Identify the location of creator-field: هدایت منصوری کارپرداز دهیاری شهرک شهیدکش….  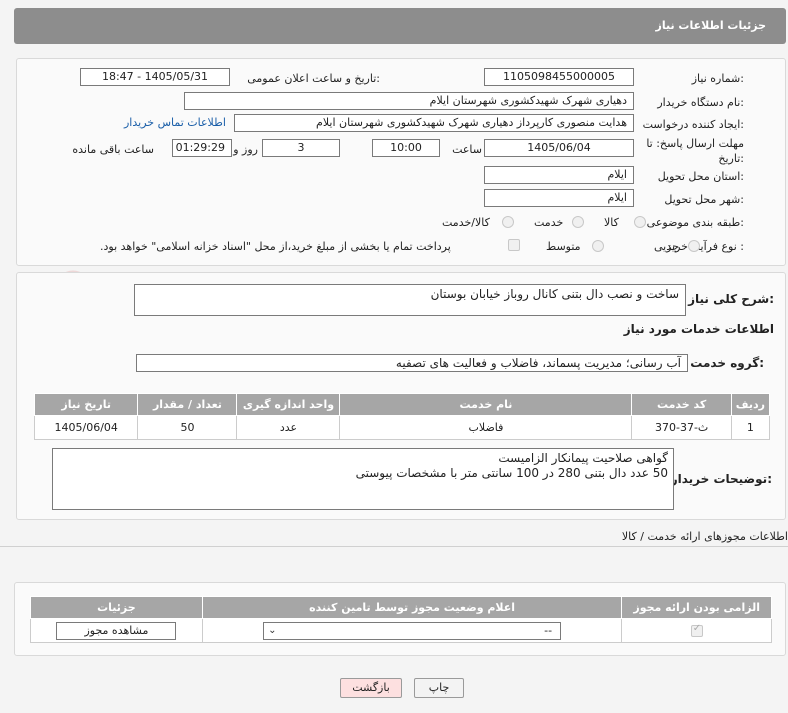
(434, 123).